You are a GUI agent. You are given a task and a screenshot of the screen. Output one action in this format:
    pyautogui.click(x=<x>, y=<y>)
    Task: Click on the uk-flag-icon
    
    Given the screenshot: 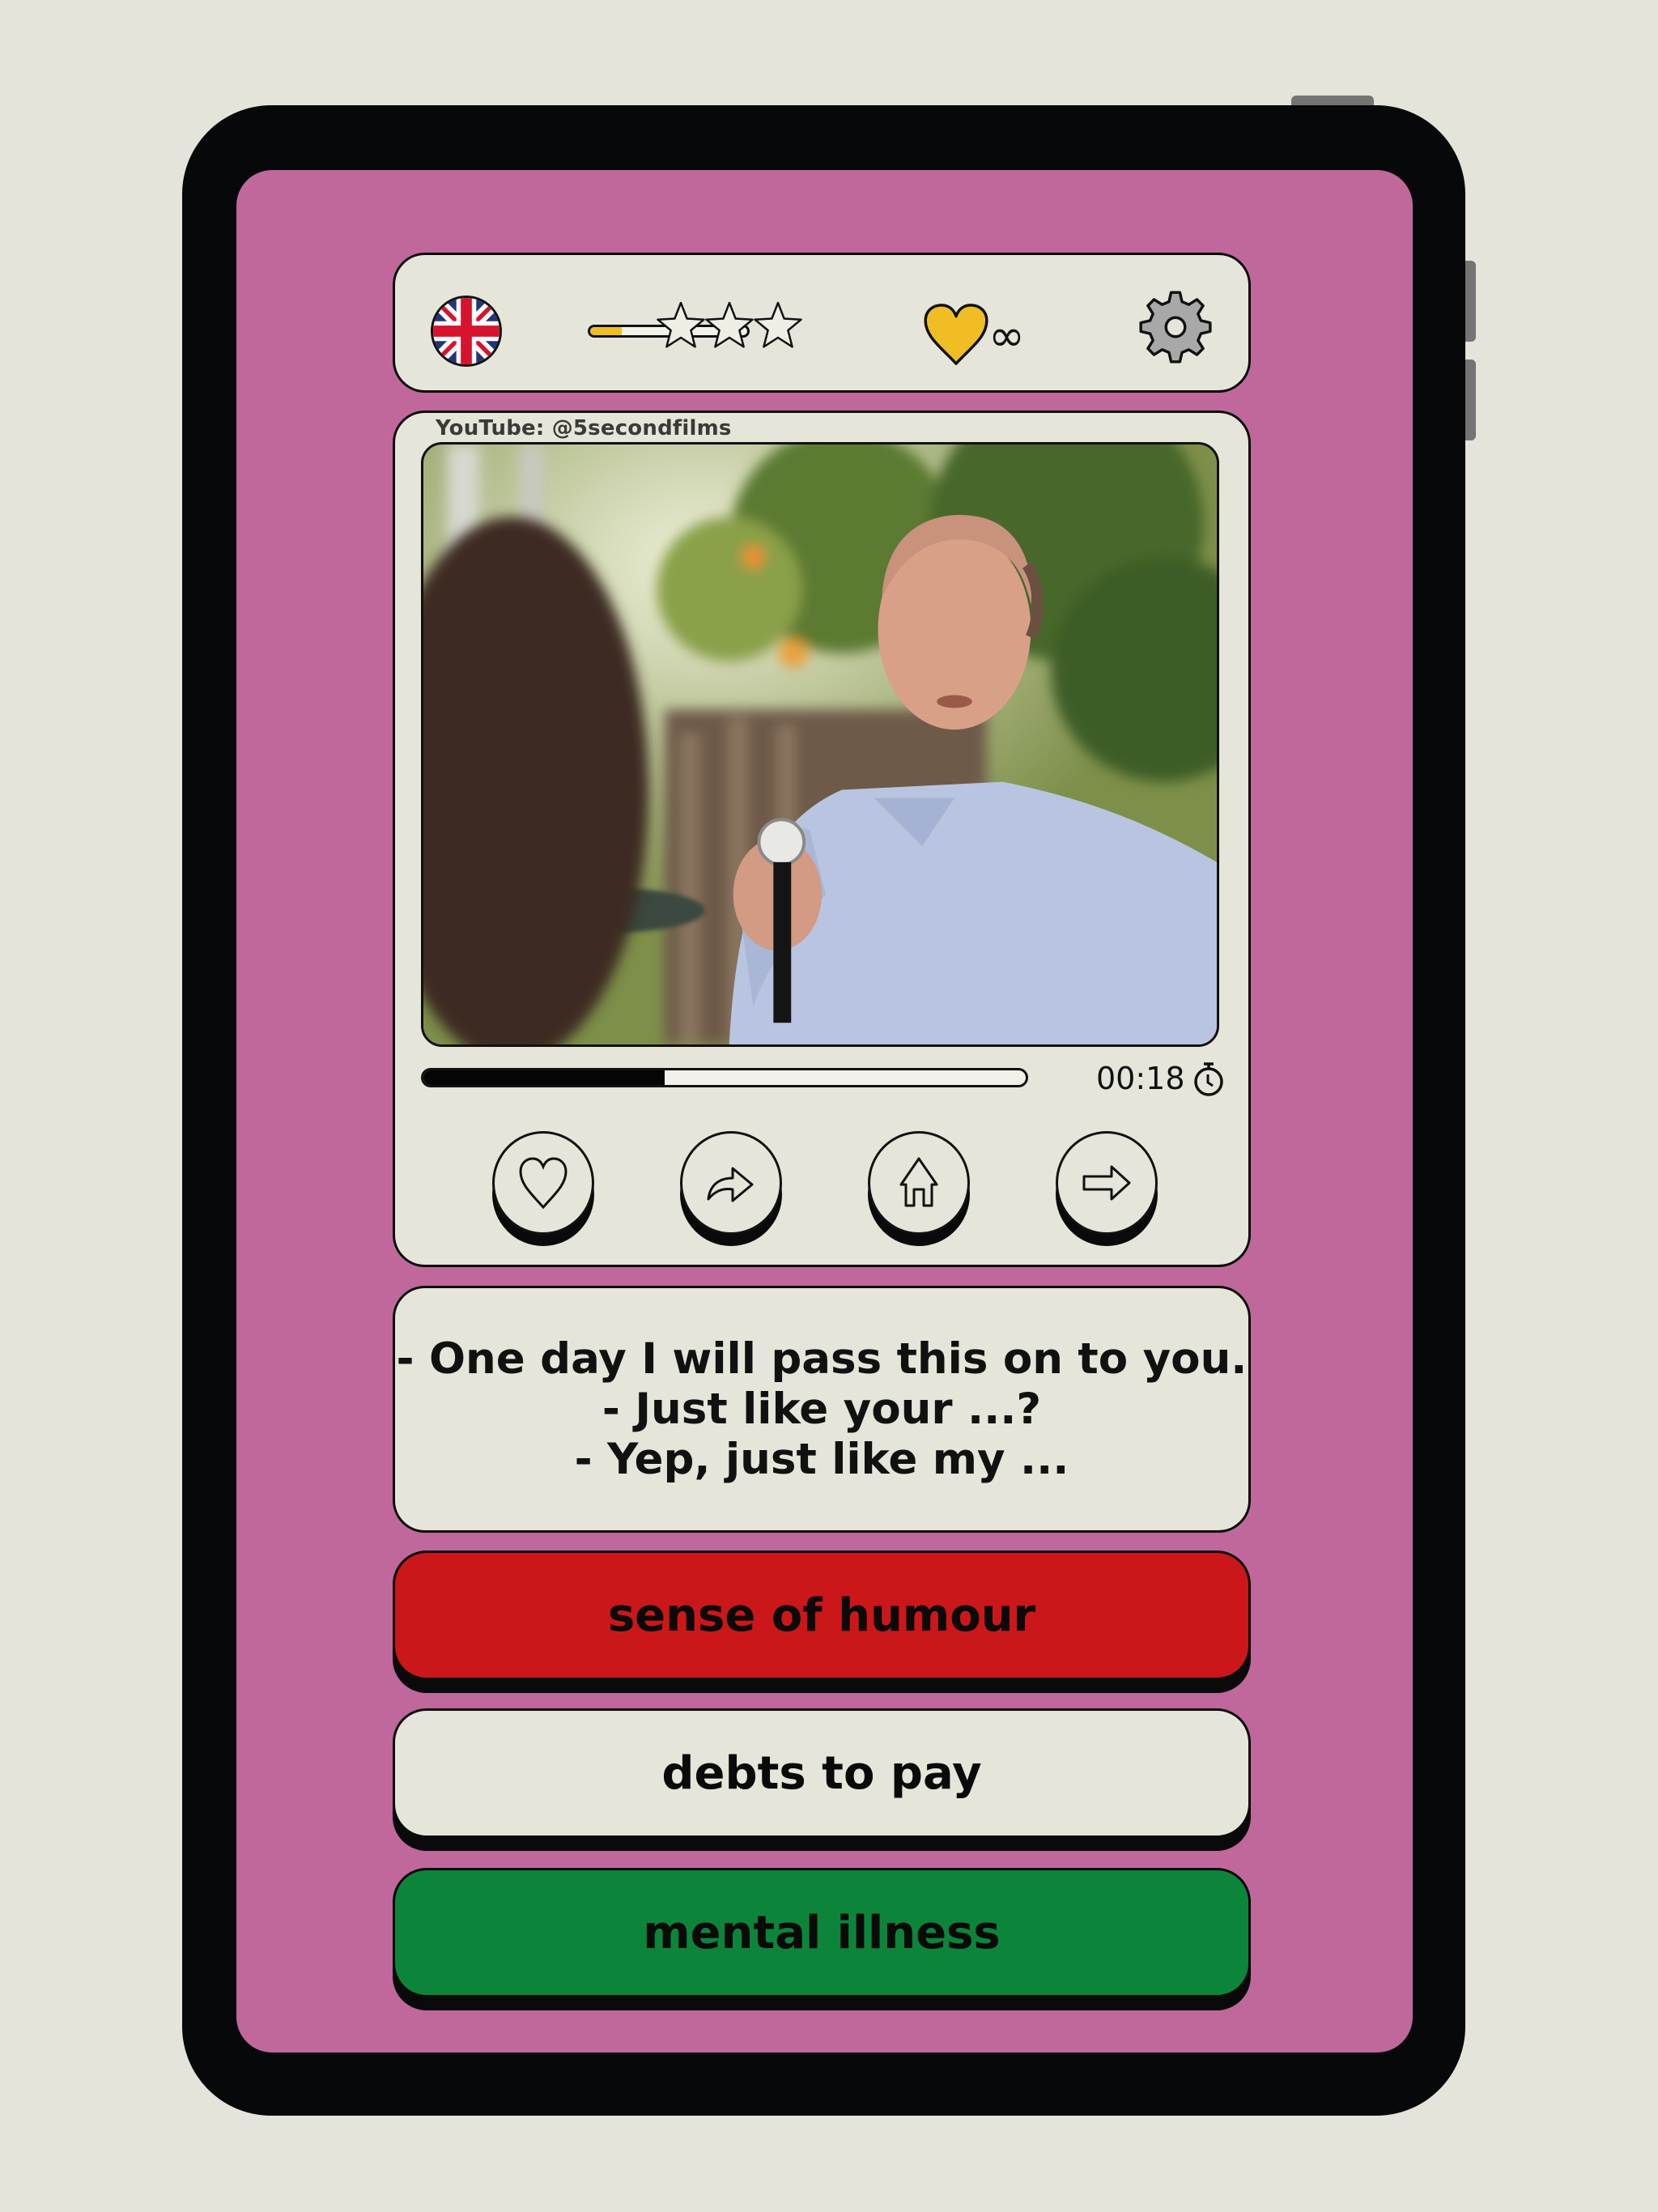 What is the action you would take?
    pyautogui.click(x=466, y=332)
    